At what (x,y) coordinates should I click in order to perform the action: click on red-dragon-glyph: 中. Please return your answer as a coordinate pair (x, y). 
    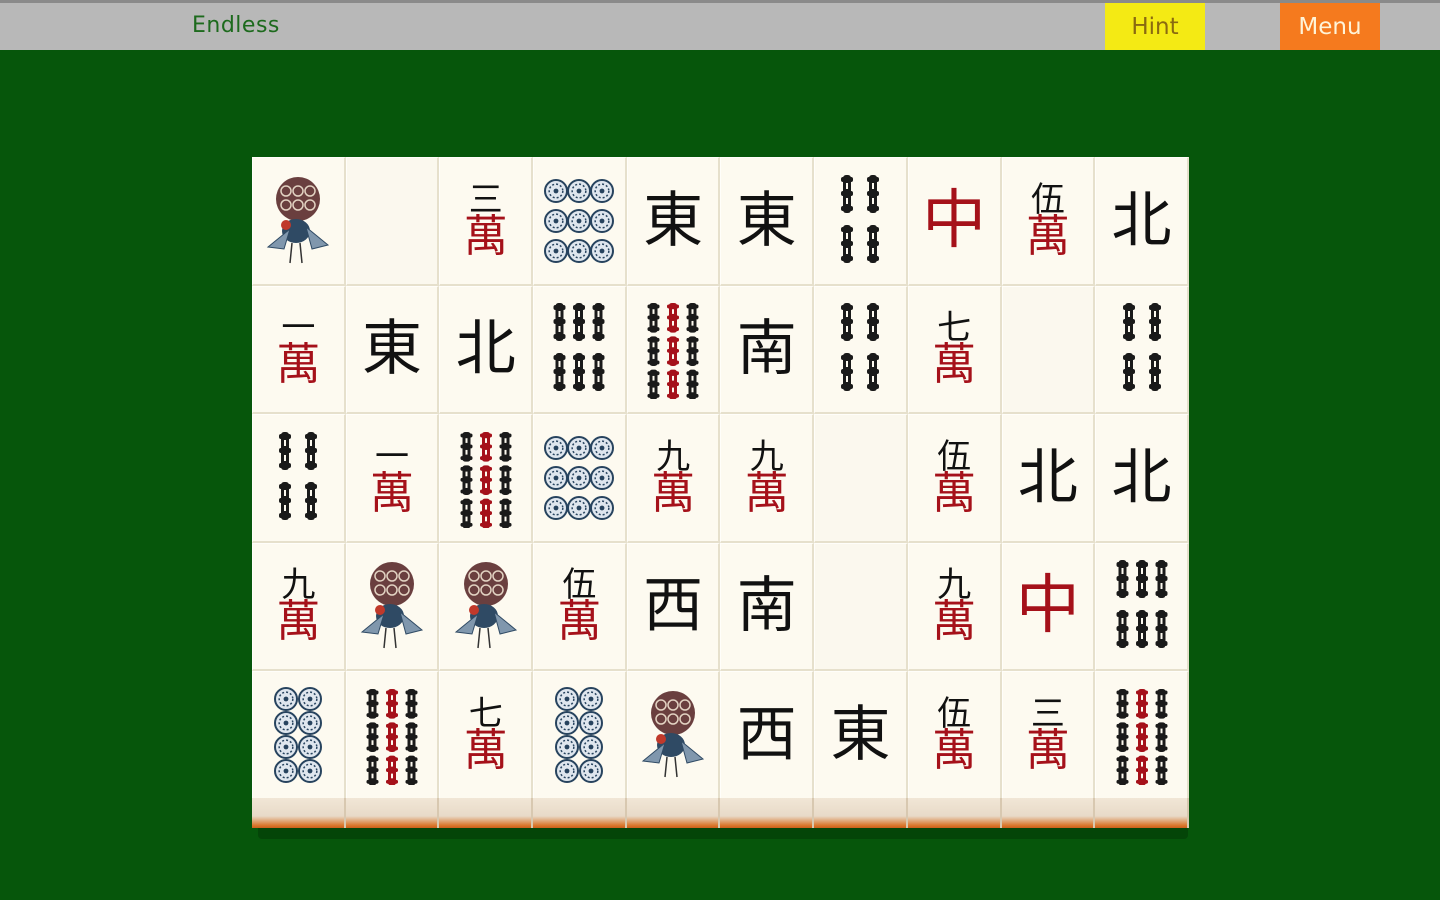
    Looking at the image, I should click on (954, 220).